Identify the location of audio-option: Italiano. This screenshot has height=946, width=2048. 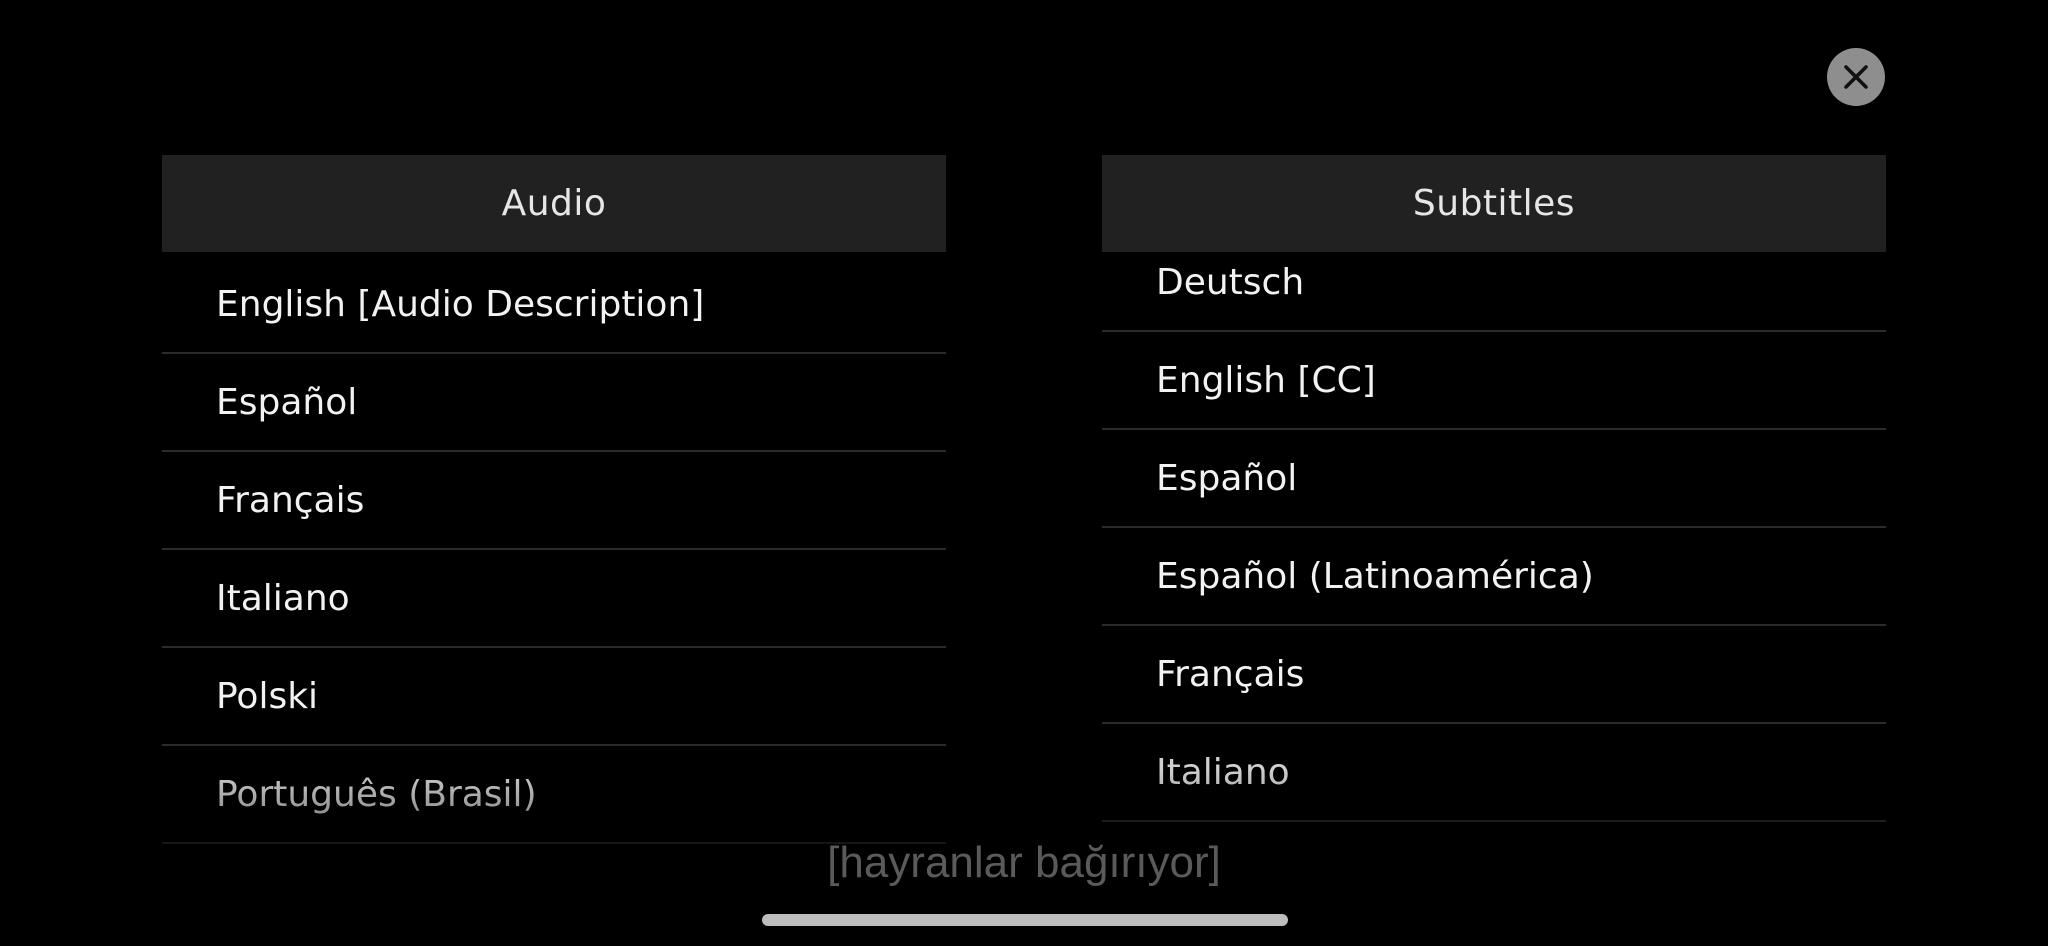
(554, 599).